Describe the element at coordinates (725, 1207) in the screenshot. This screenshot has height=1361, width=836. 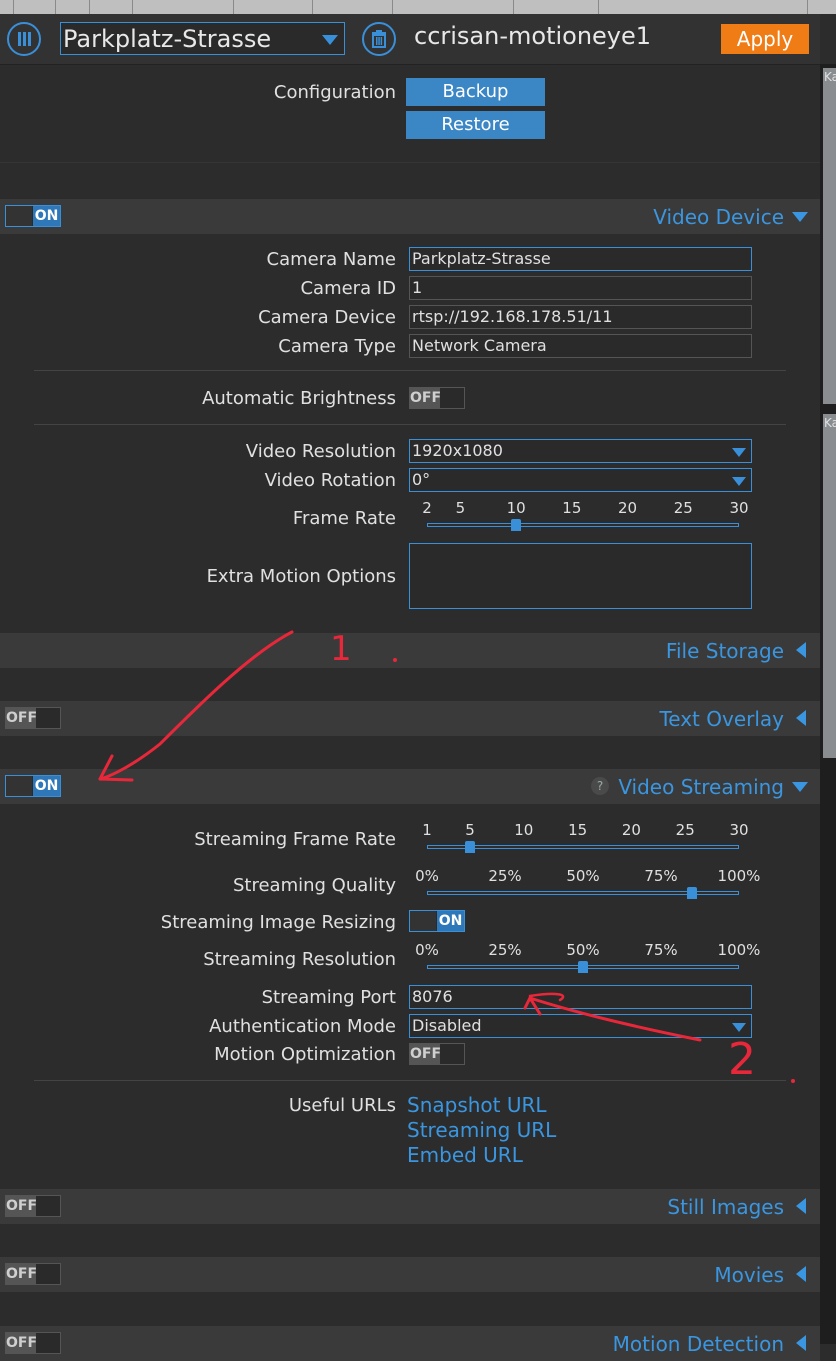
I see `section-title: Still Images` at that location.